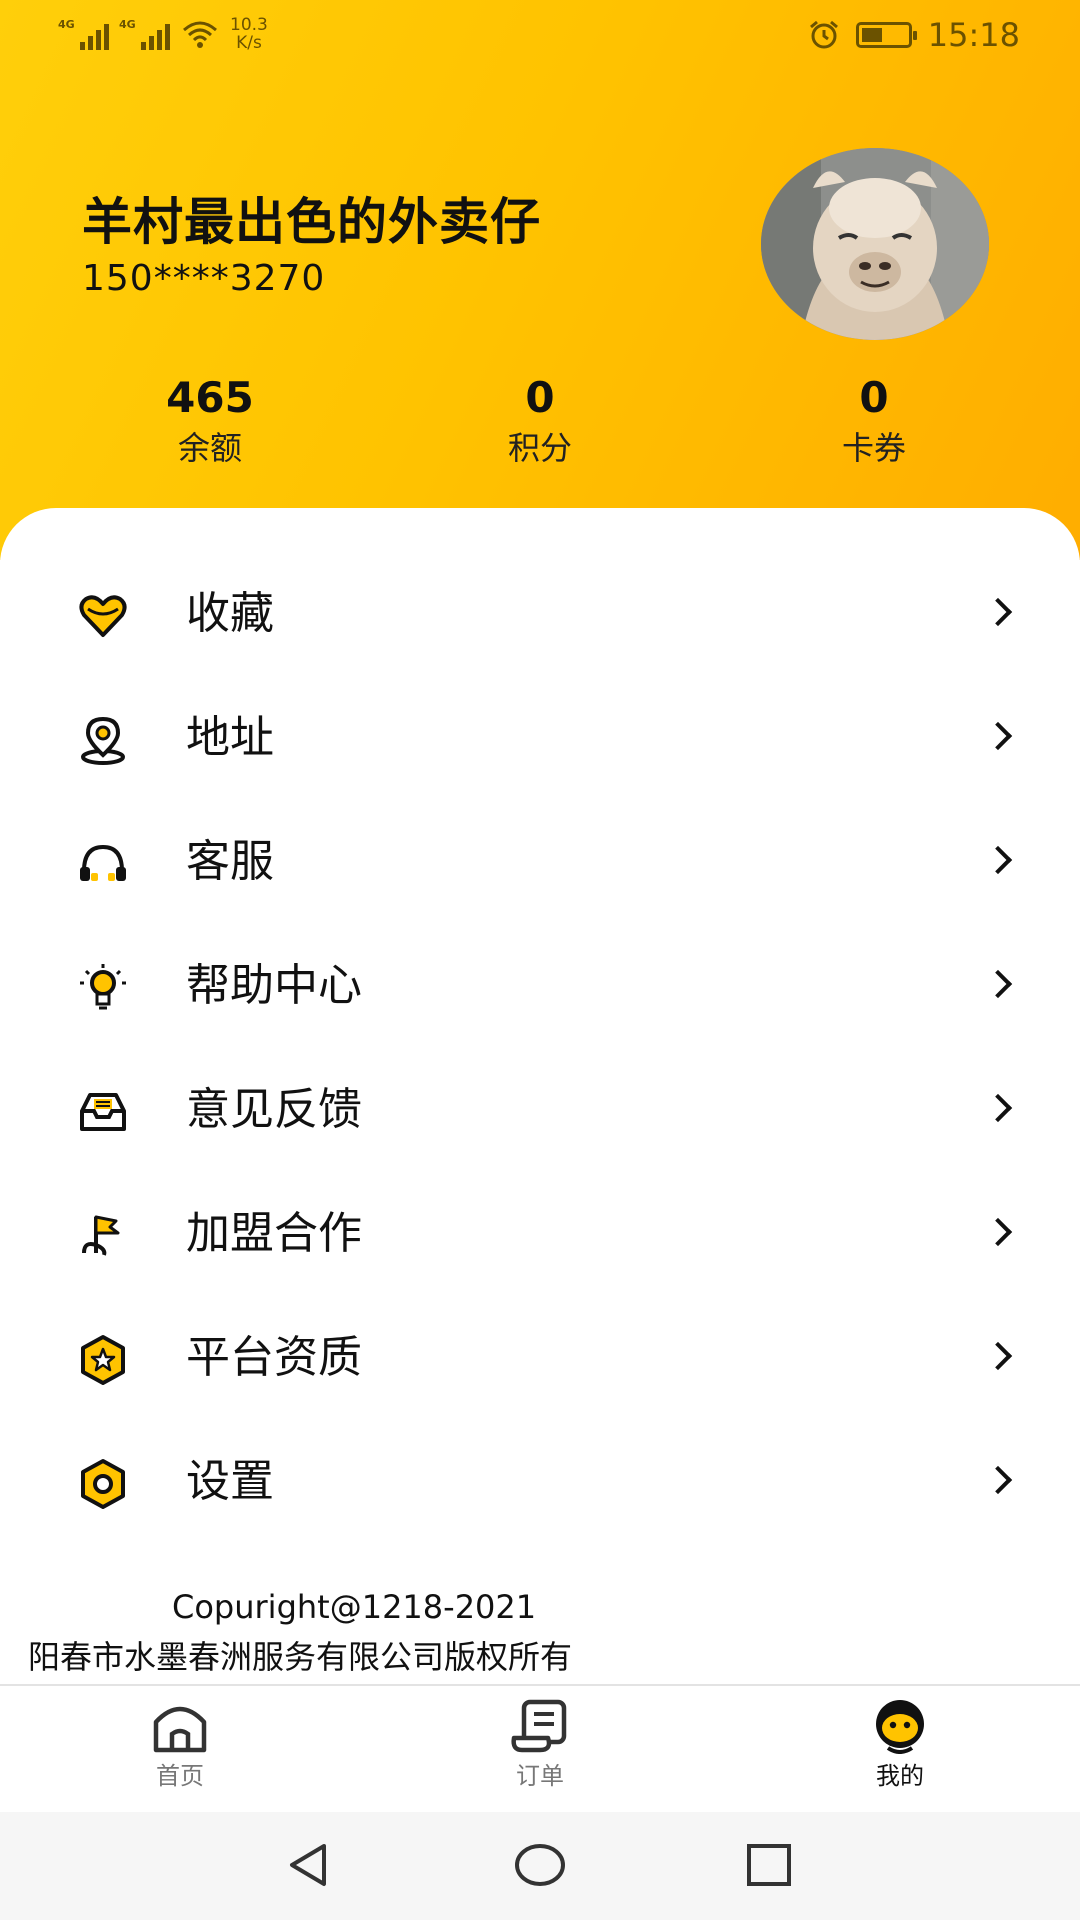  Describe the element at coordinates (101, 1235) in the screenshot. I see `flag-icon` at that location.